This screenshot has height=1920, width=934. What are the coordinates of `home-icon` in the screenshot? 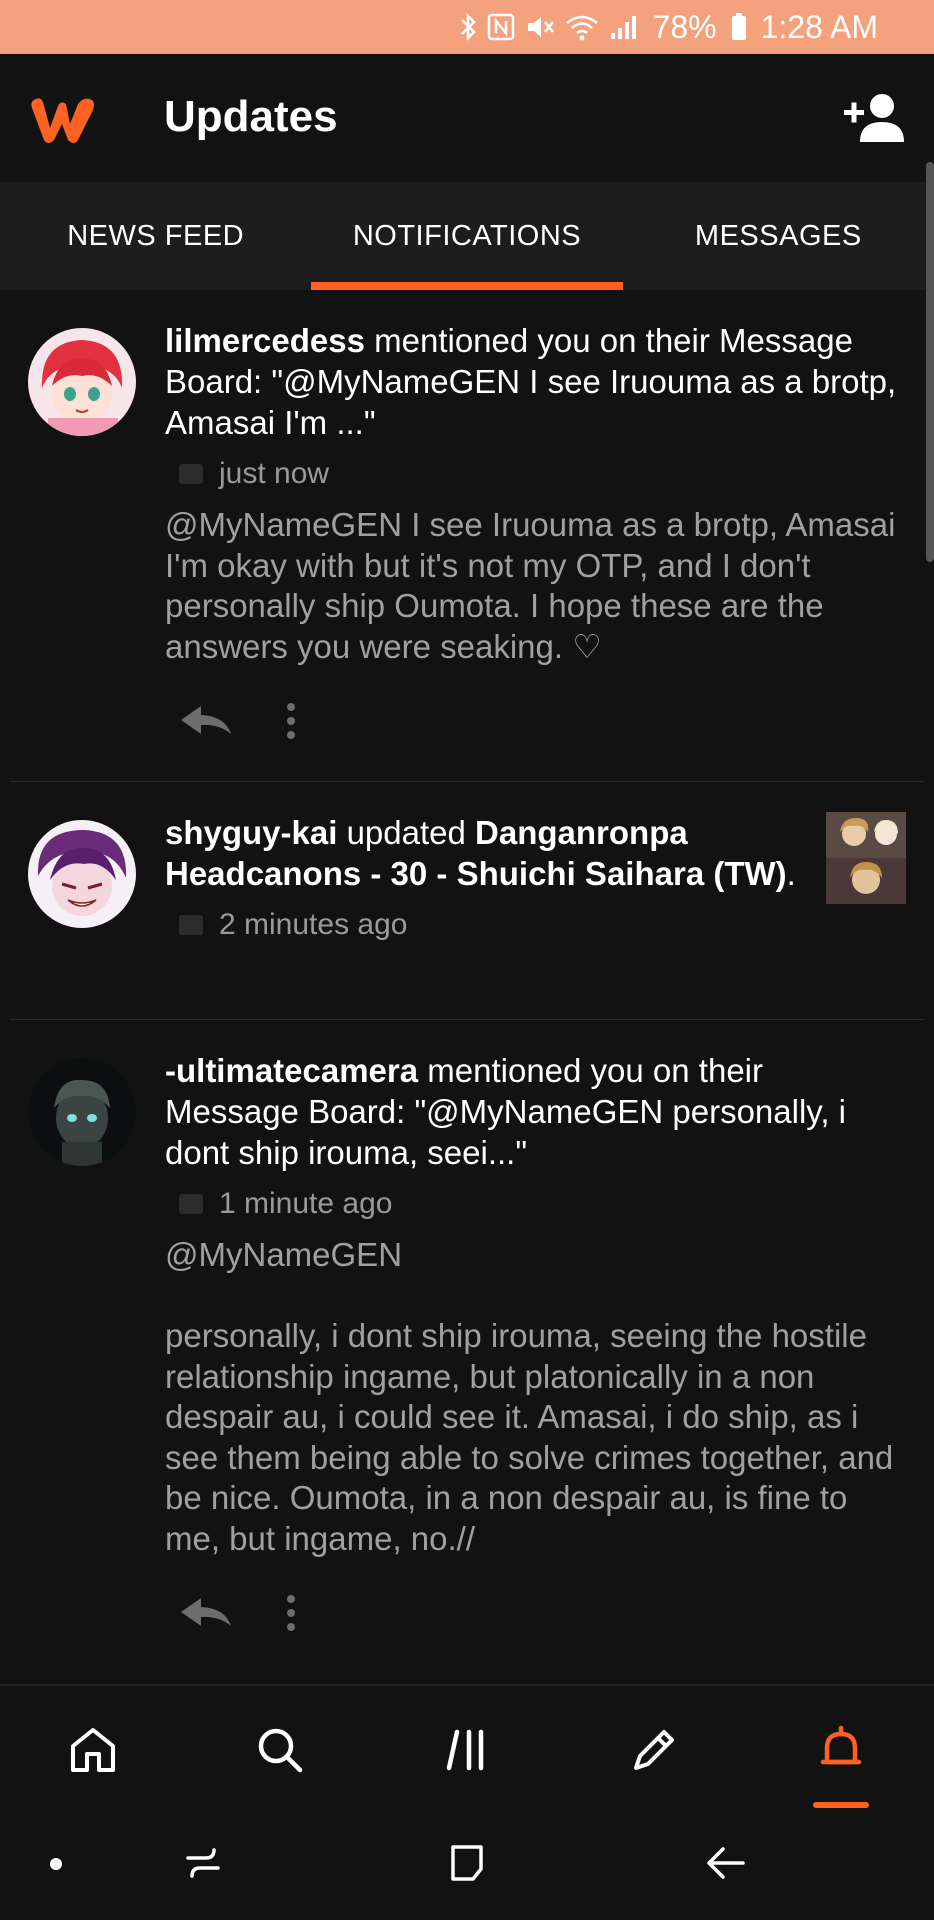 It's located at (93, 1750).